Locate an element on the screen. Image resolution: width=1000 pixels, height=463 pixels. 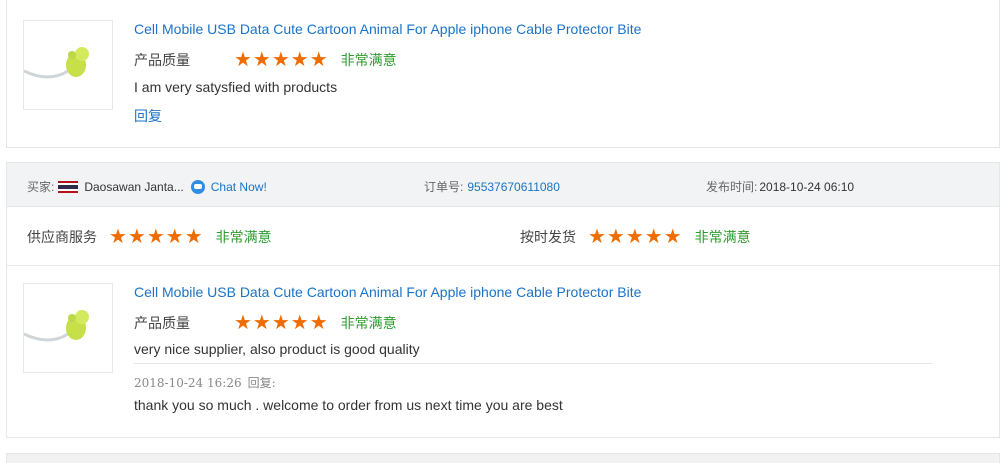
buyer-label: 买家: is located at coordinates (41, 187).